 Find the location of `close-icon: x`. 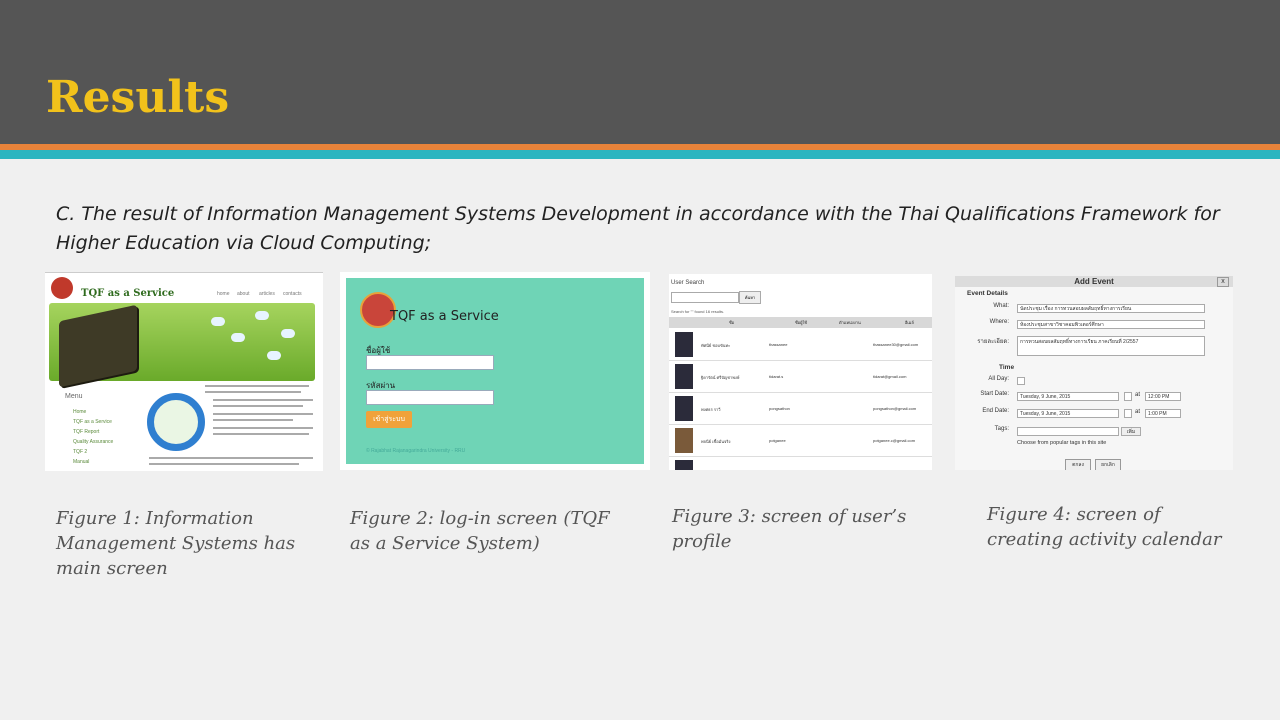

close-icon: x is located at coordinates (1223, 282).